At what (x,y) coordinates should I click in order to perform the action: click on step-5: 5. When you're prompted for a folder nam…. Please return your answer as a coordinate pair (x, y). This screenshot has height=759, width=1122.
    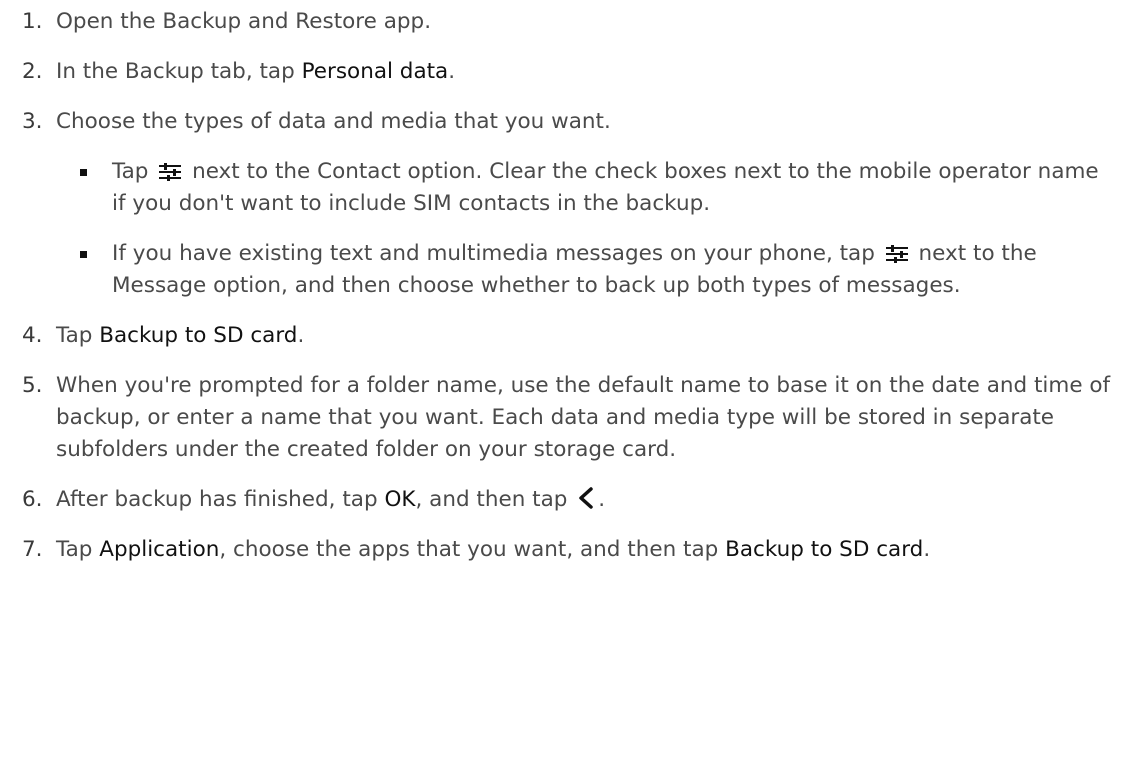
    Looking at the image, I should click on (567, 418).